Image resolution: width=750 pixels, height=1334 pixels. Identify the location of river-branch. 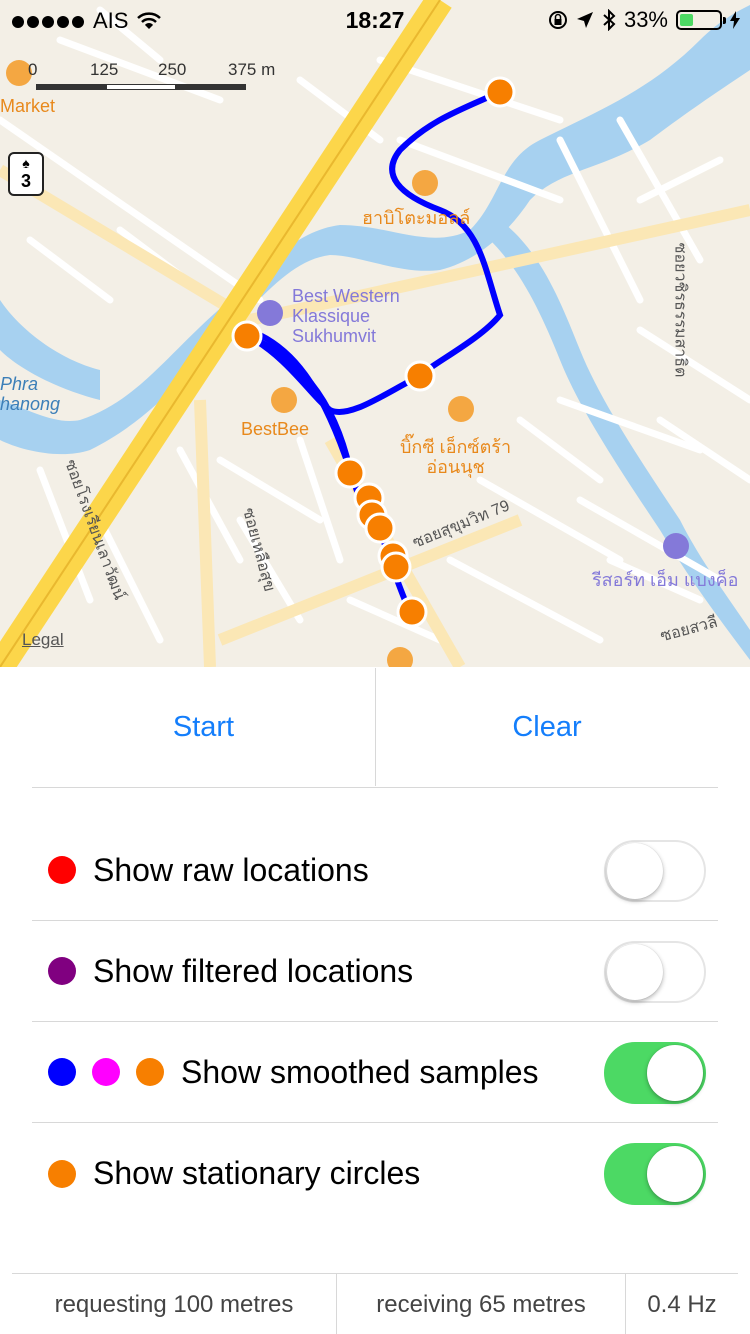
(620, 440).